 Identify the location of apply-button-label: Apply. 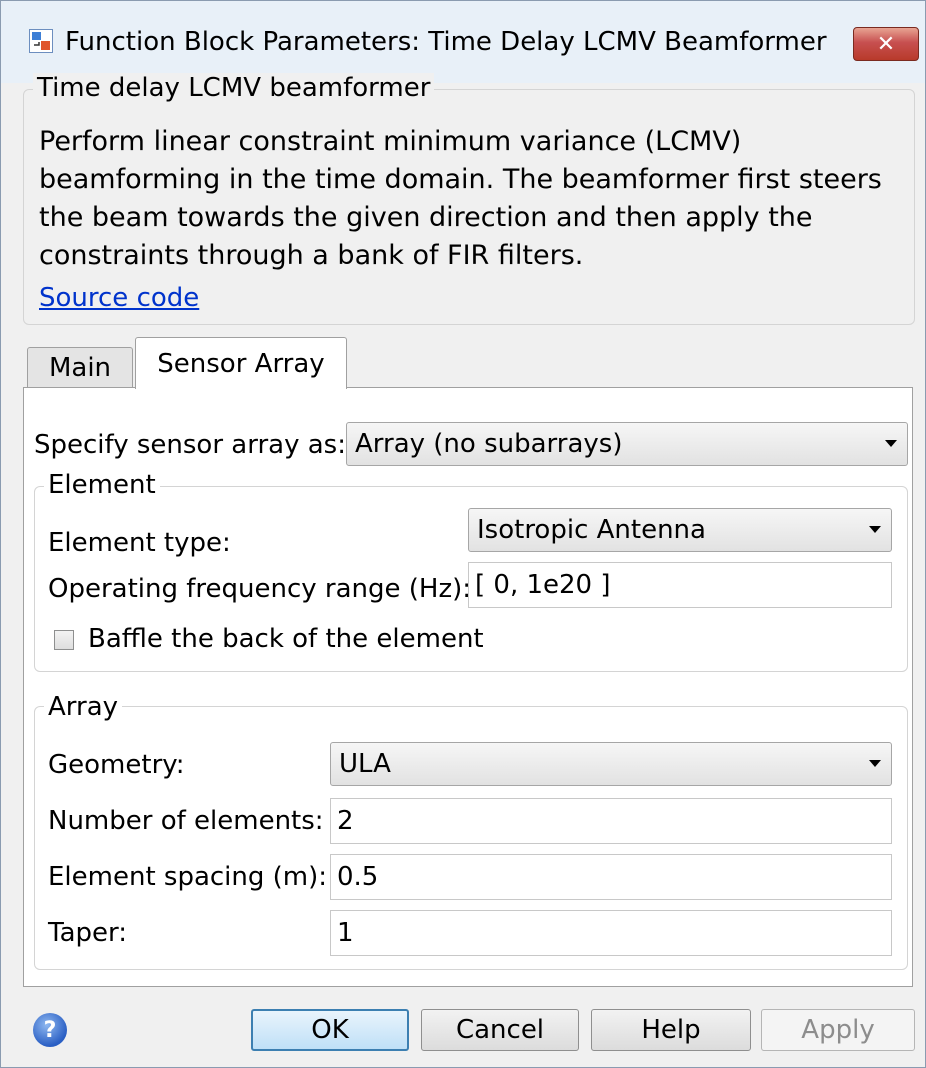
(838, 1030).